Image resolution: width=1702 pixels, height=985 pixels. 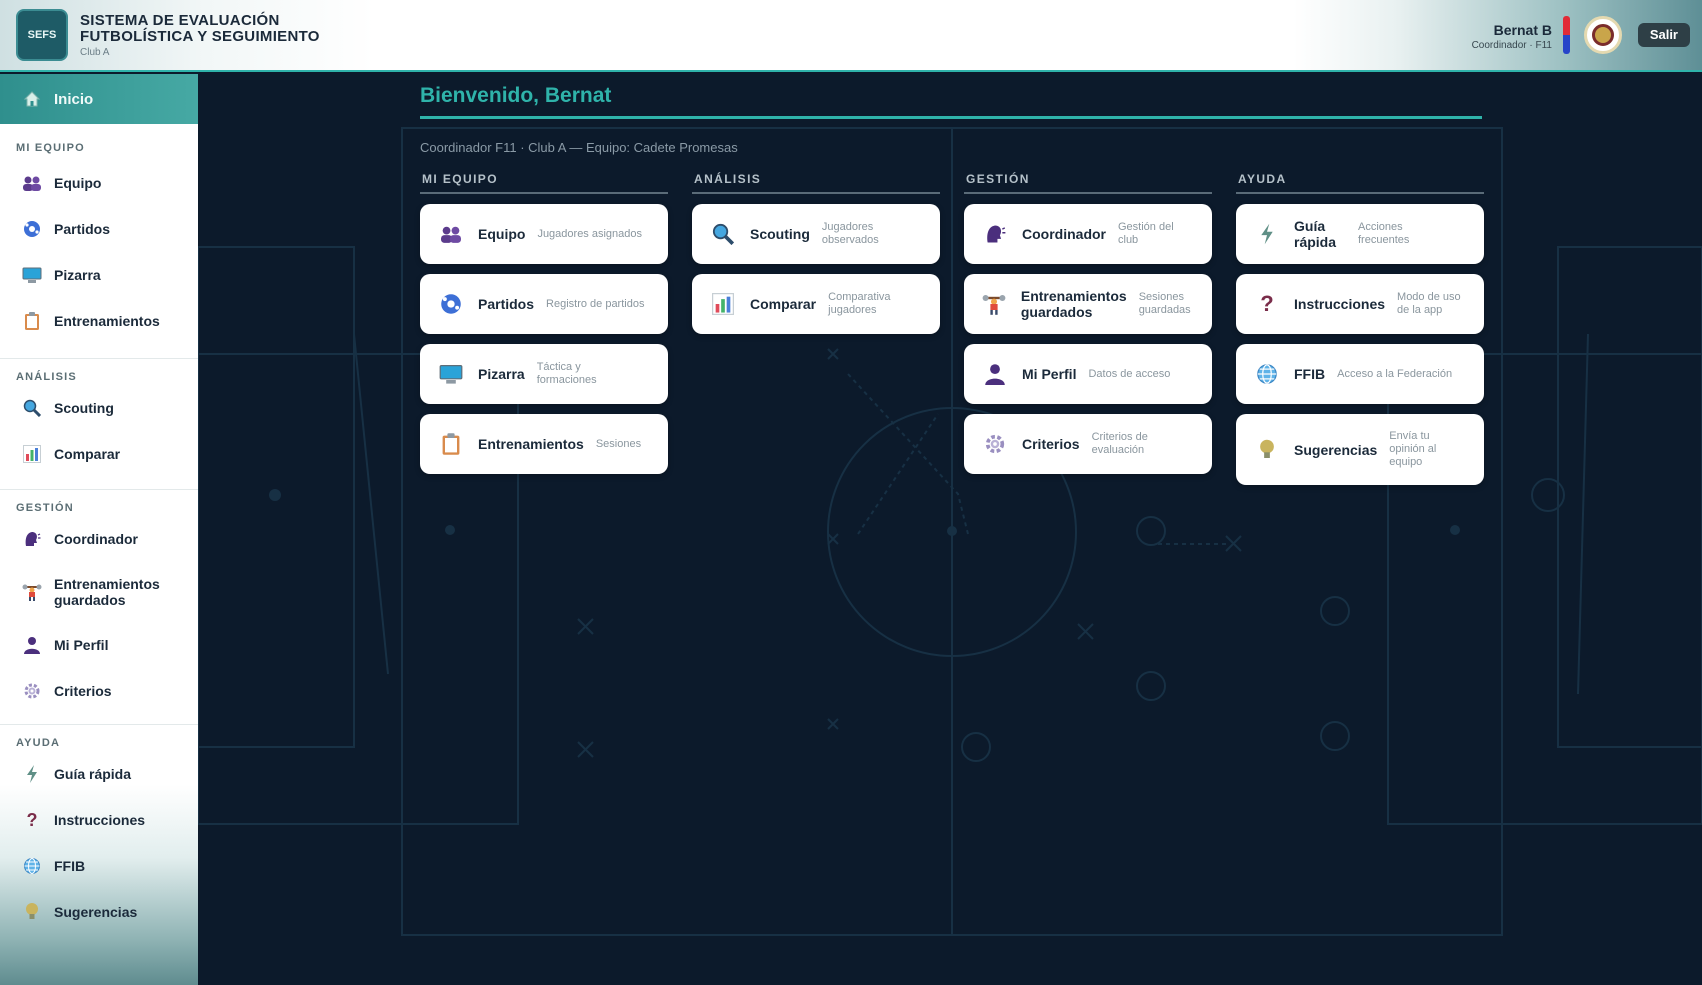 What do you see at coordinates (82, 229) in the screenshot?
I see `sidebar-item-label: Partidos` at bounding box center [82, 229].